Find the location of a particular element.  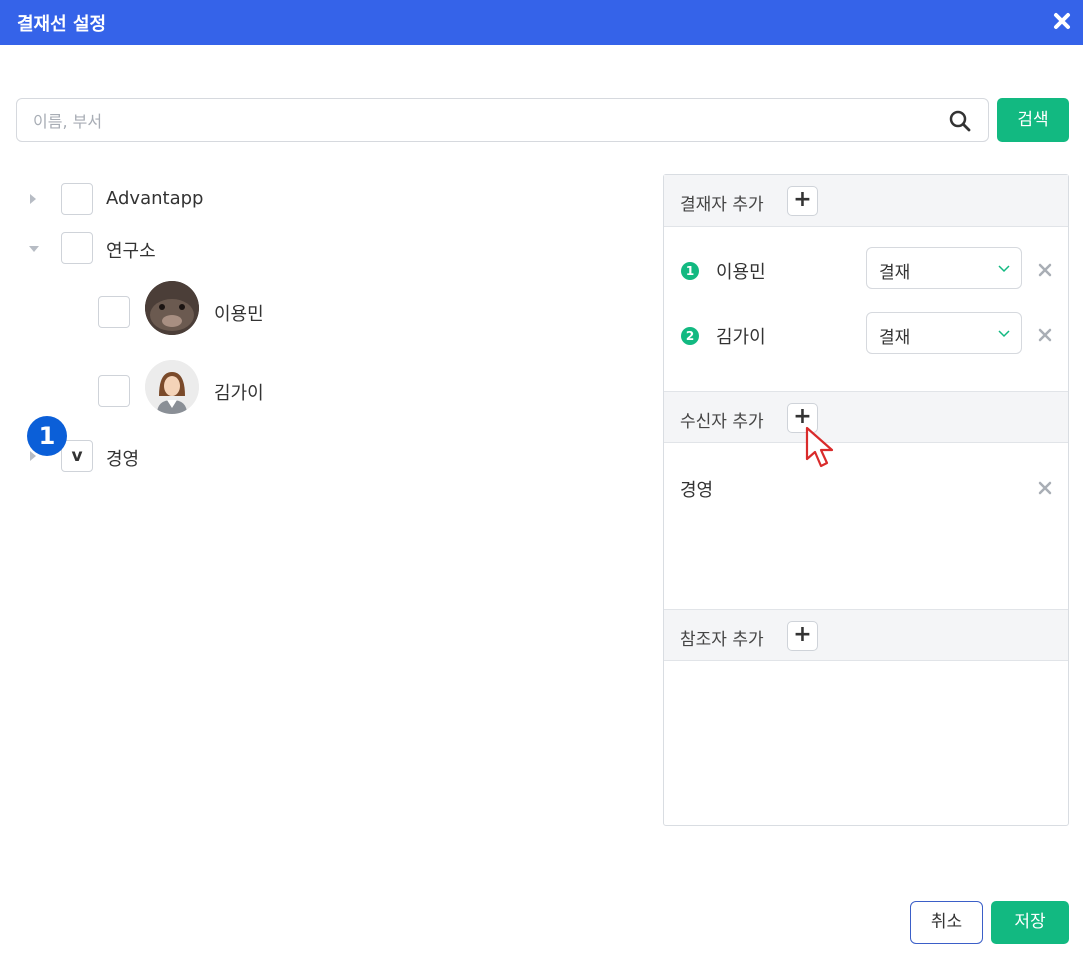

approver-name: 이용민 is located at coordinates (741, 272).